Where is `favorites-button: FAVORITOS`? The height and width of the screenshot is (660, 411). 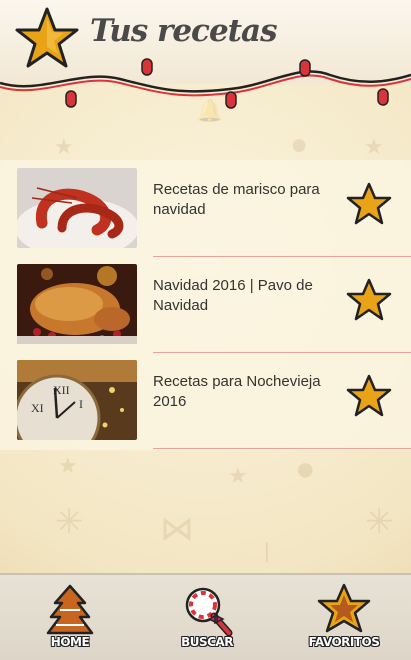
favorites-button: FAVORITOS is located at coordinates (344, 618).